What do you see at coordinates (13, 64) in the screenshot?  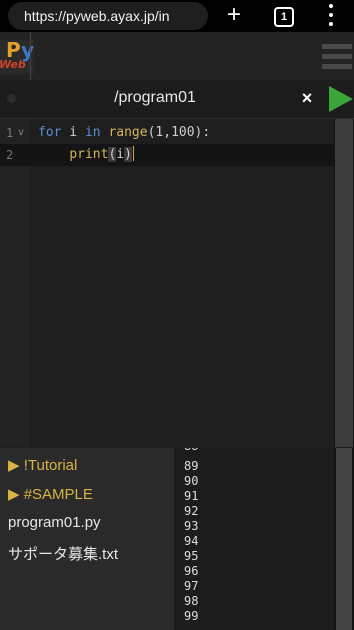 I see `logo-web-text: Web` at bounding box center [13, 64].